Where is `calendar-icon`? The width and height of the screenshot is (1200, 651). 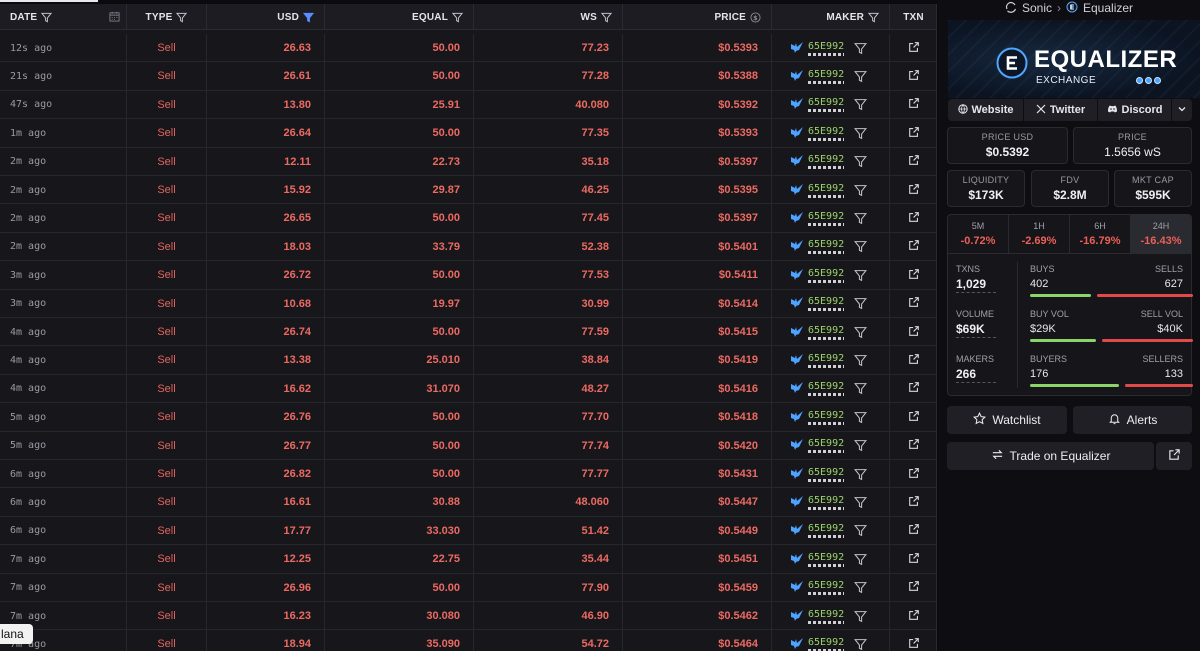 calendar-icon is located at coordinates (114, 18).